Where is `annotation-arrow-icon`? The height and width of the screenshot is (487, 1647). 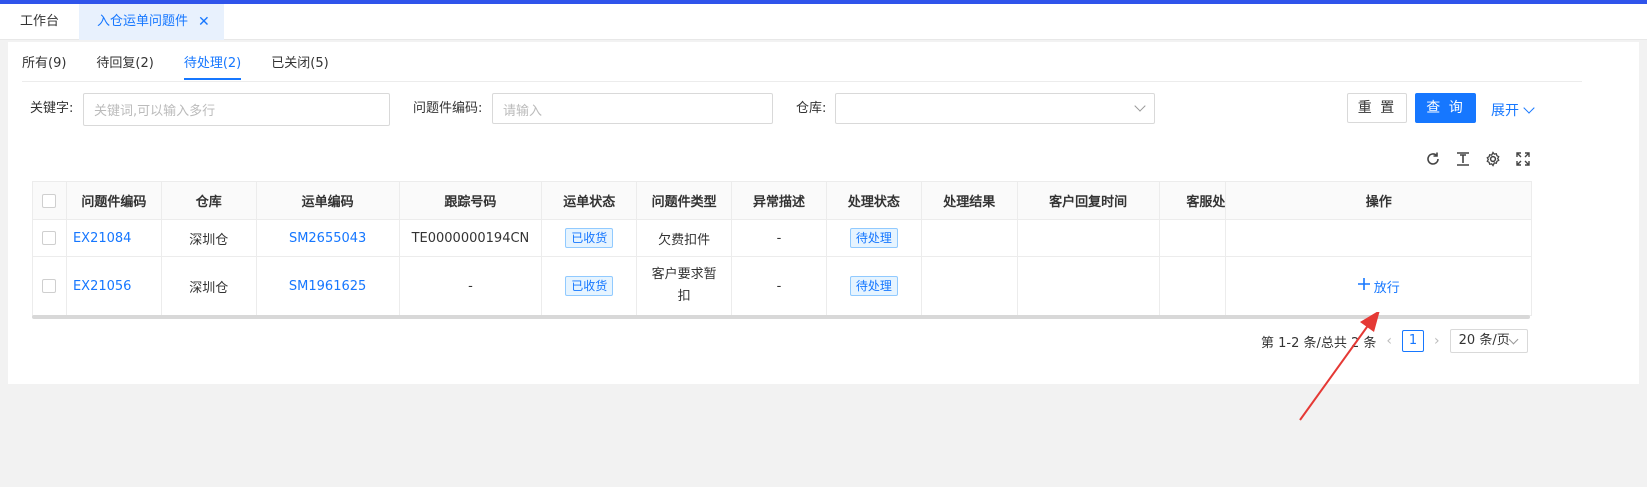
annotation-arrow-icon is located at coordinates (1339, 366).